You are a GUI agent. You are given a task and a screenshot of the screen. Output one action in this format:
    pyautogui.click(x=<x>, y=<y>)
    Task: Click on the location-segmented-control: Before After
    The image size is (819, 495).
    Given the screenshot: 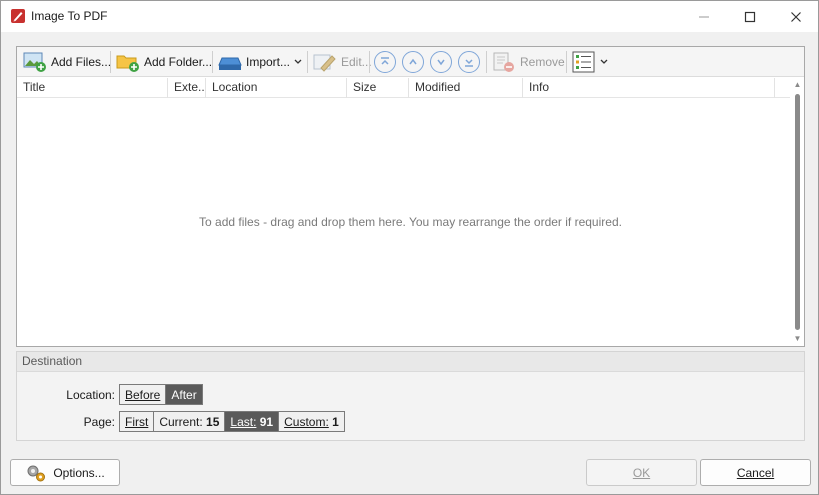 What is the action you would take?
    pyautogui.click(x=161, y=394)
    